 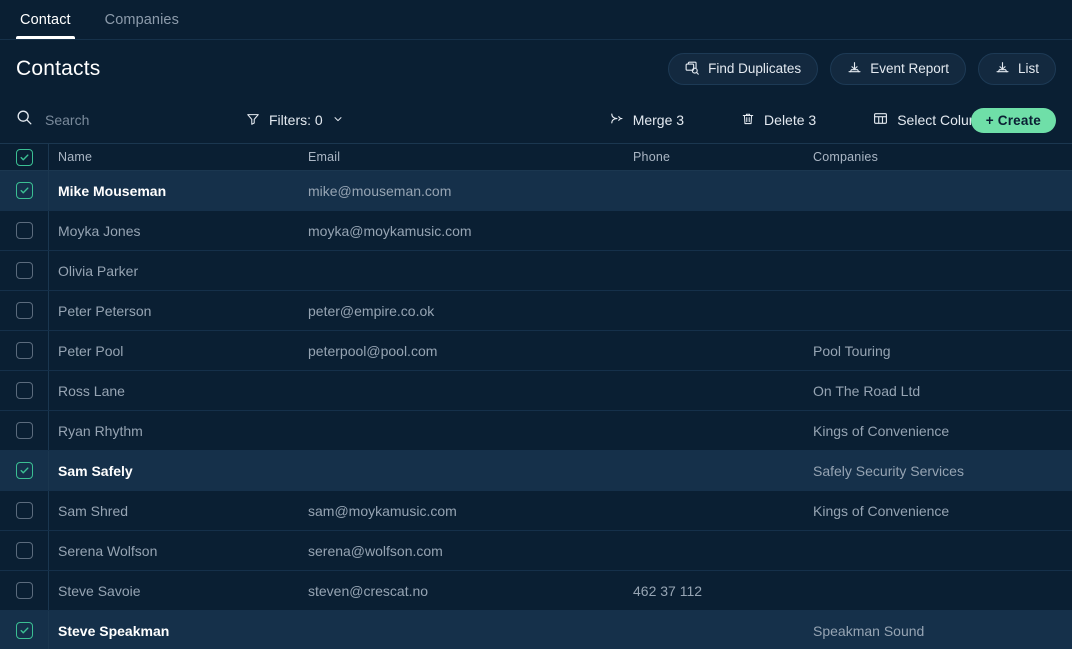 I want to click on filter-icon, so click(x=253, y=120).